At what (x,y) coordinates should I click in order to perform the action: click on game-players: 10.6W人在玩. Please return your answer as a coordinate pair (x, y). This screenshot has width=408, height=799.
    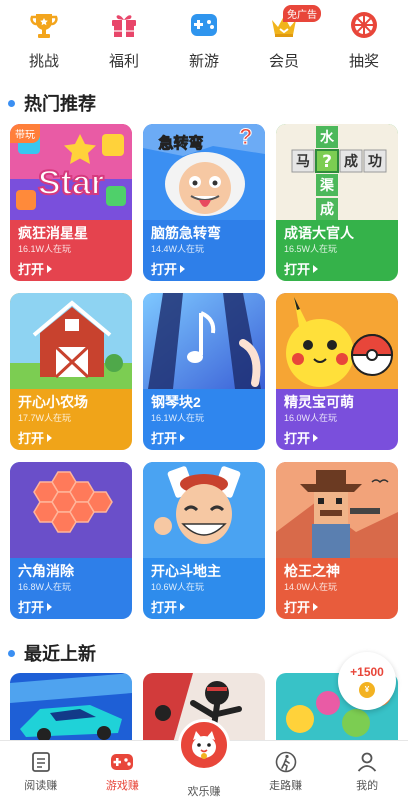
    Looking at the image, I should click on (178, 587).